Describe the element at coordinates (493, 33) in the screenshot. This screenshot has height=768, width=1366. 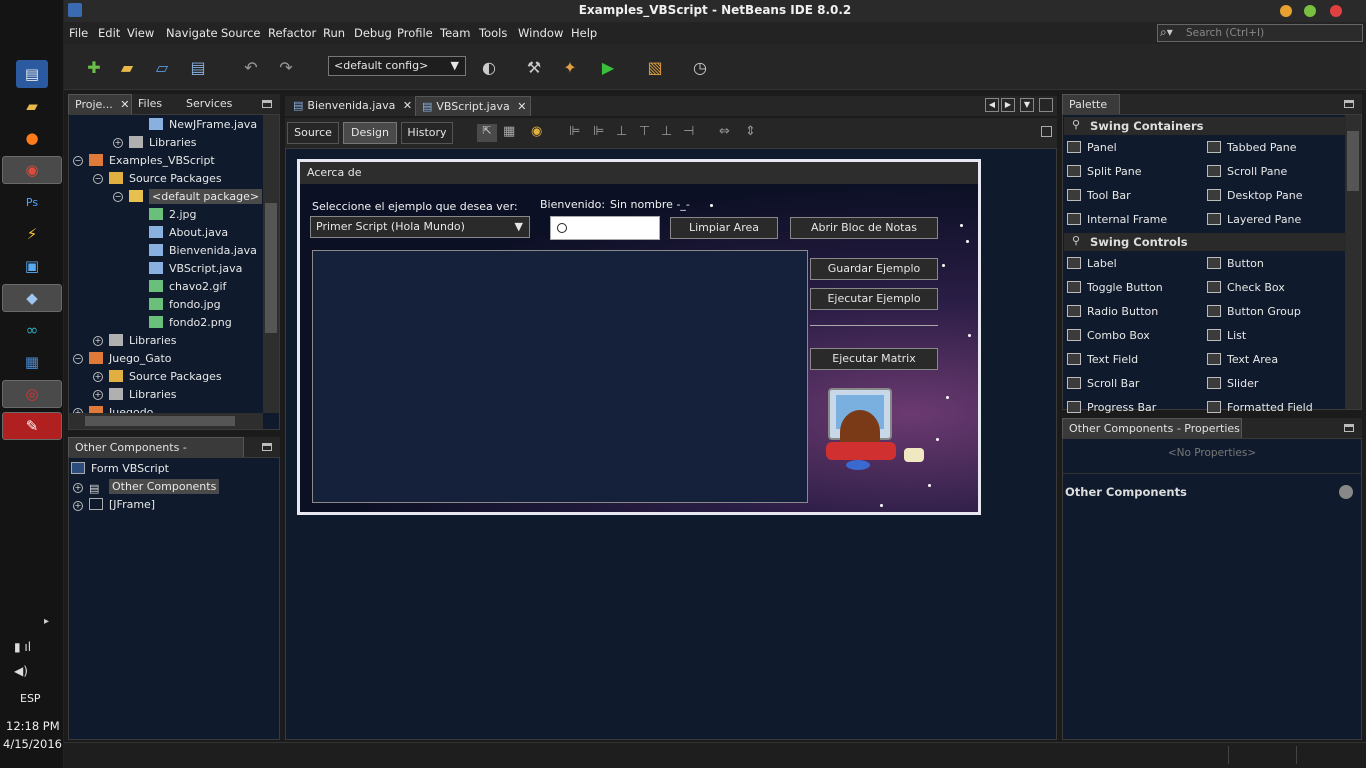
I see `menu-tools: Tools` at that location.